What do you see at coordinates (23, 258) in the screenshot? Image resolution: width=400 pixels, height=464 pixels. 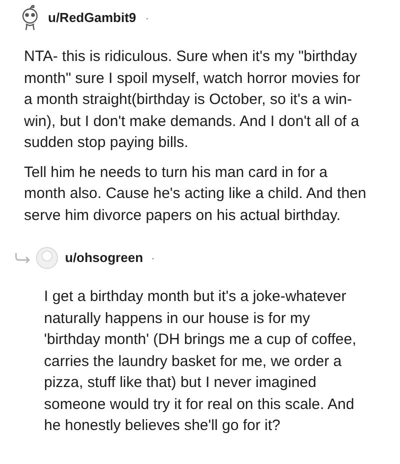 I see `reply-arrow-icon` at bounding box center [23, 258].